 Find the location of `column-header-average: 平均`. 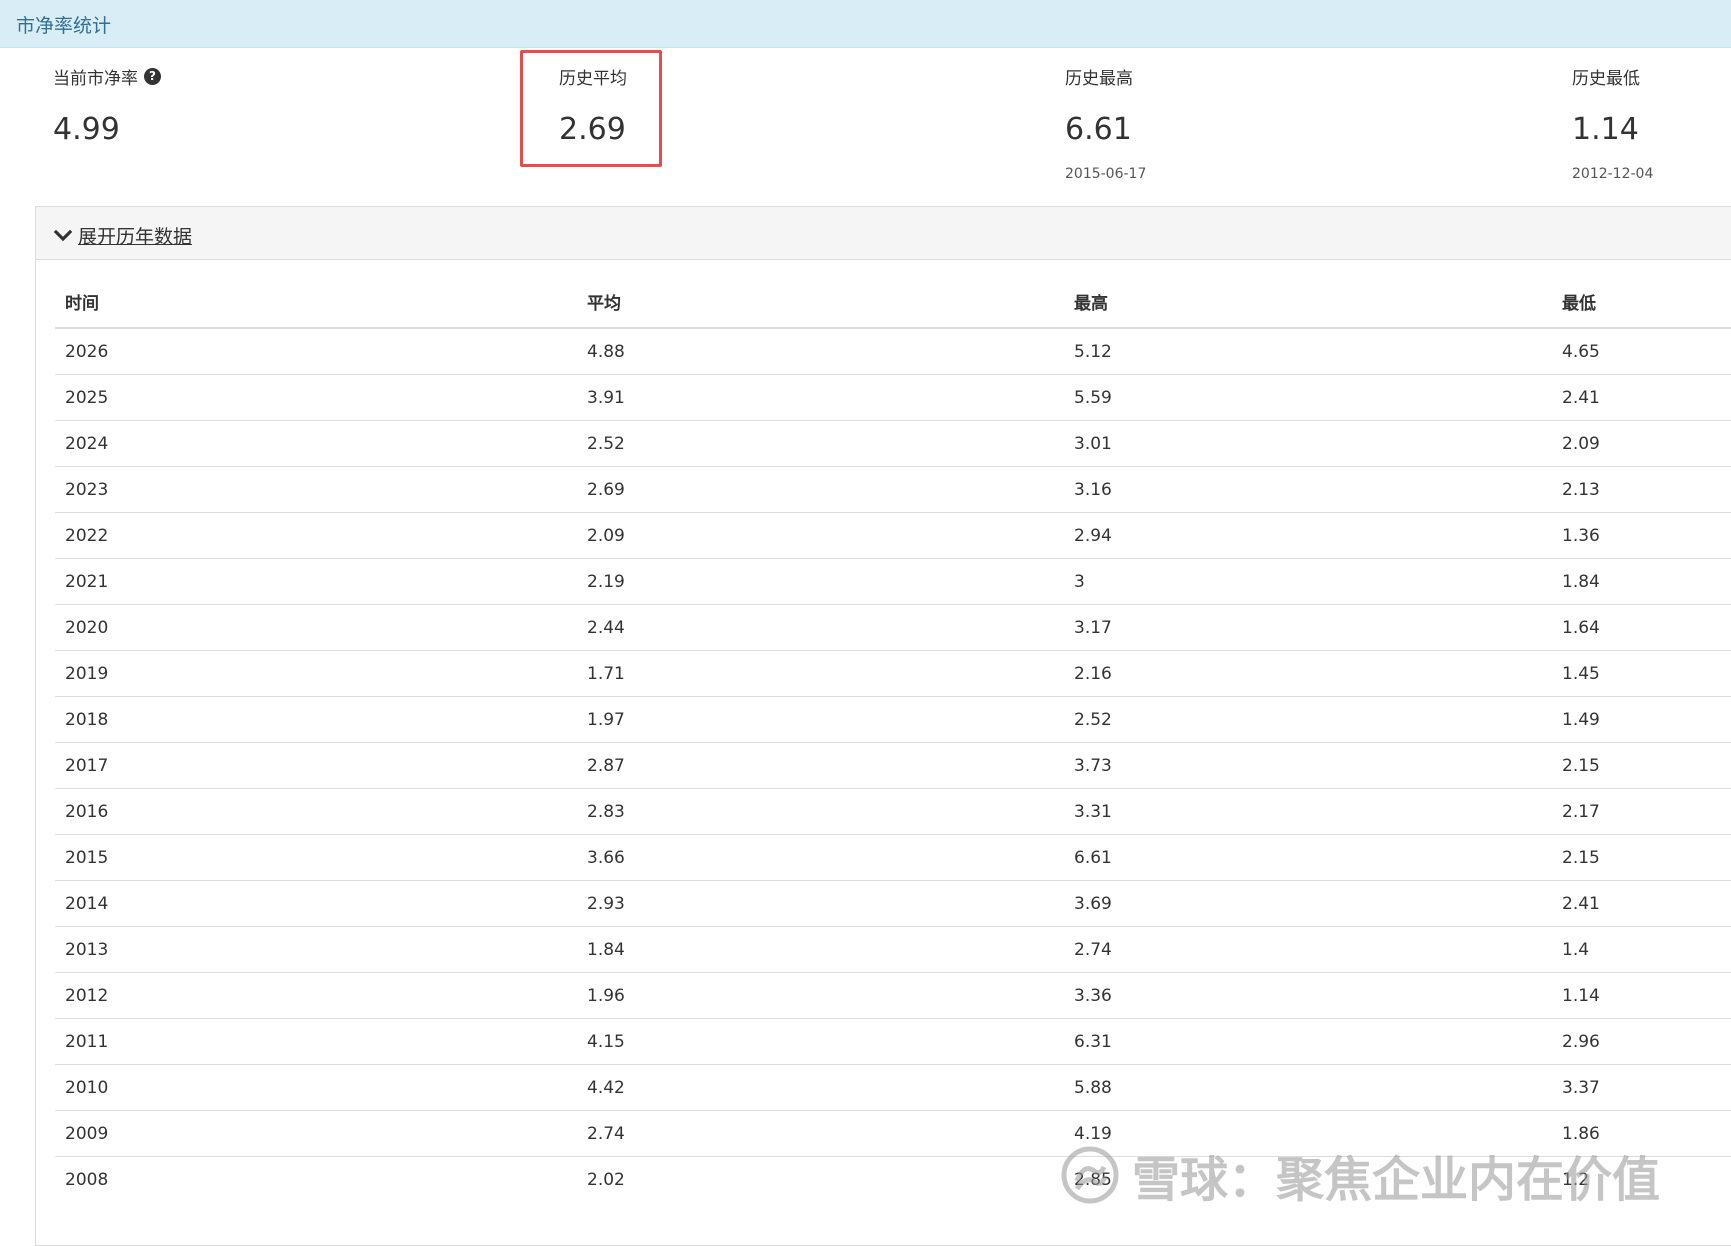

column-header-average: 平均 is located at coordinates (820, 302).